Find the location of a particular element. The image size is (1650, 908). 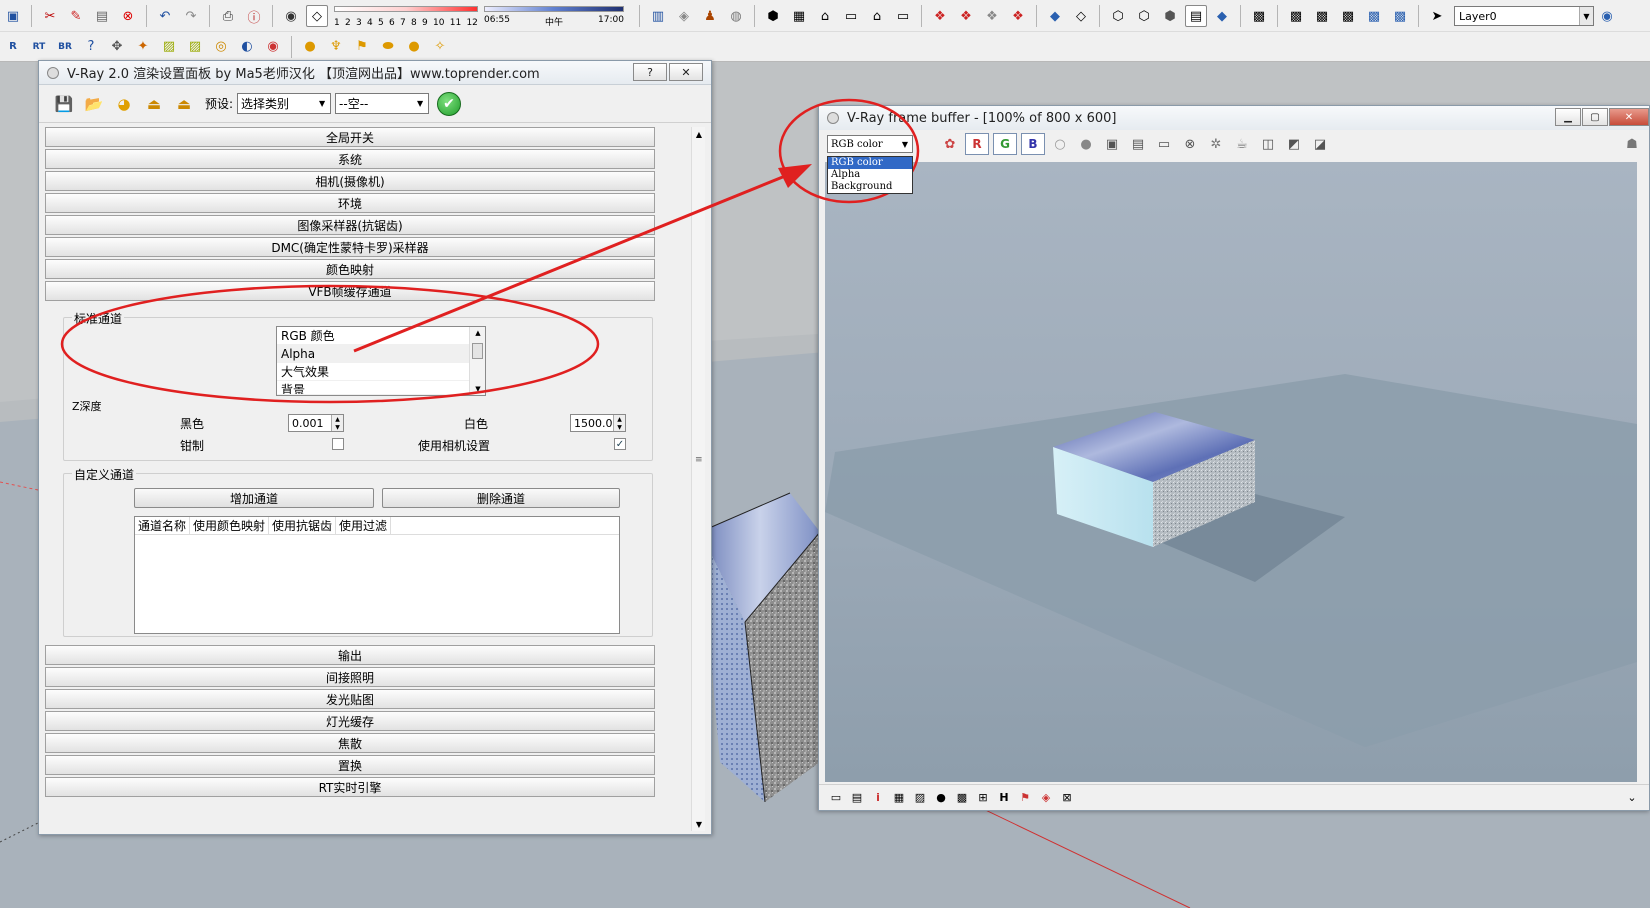

clear-image-icon: ⊗ is located at coordinates (1190, 144).